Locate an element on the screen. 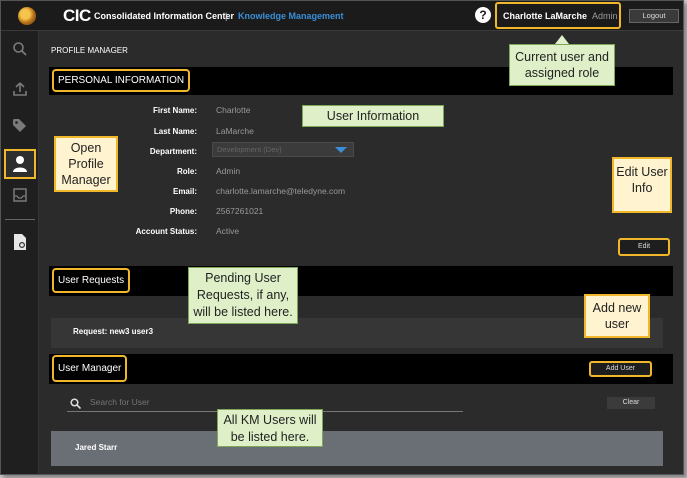  last-name-label: Last Name: is located at coordinates (175, 131).